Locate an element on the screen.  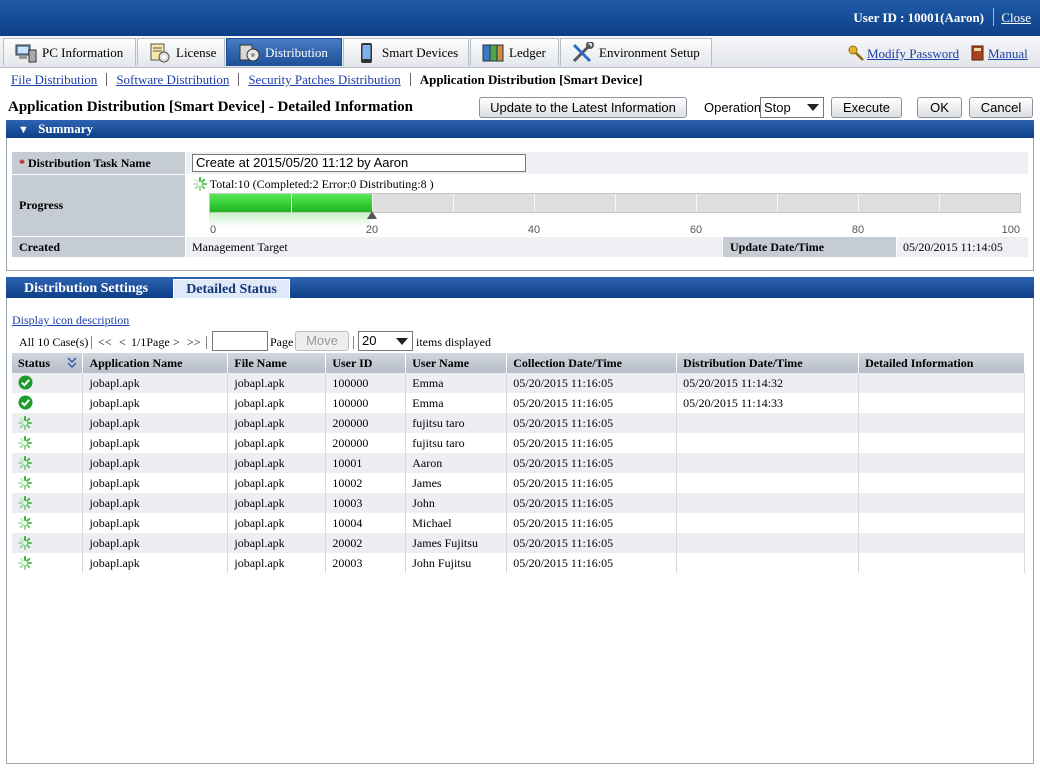
tab-label: PC Information is located at coordinates (83, 52).